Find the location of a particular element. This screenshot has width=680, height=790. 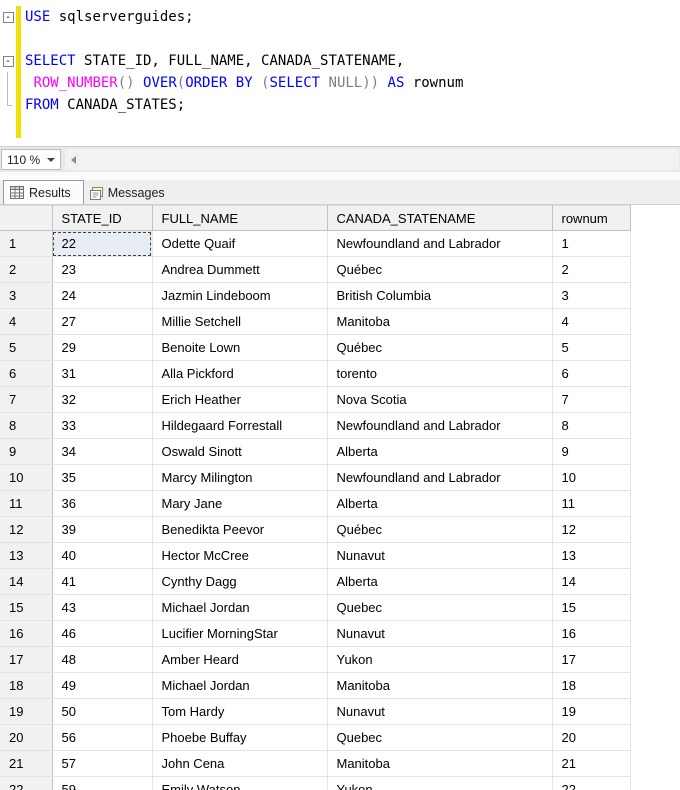

grid-cell: Mary Jane is located at coordinates (240, 503).